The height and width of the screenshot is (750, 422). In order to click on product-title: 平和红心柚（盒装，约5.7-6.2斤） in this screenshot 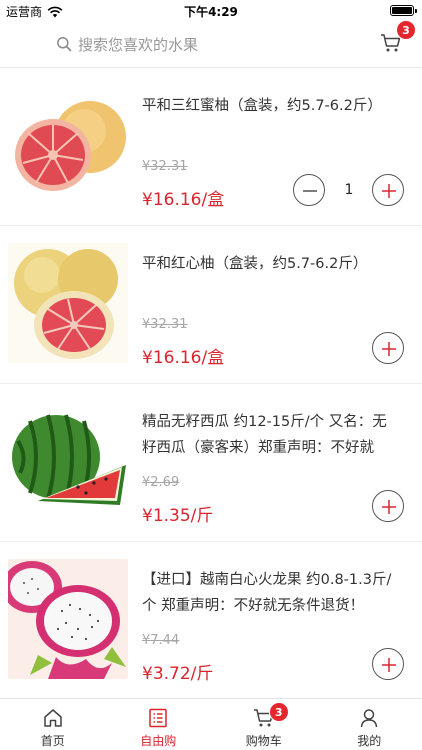, I will do `click(269, 264)`.